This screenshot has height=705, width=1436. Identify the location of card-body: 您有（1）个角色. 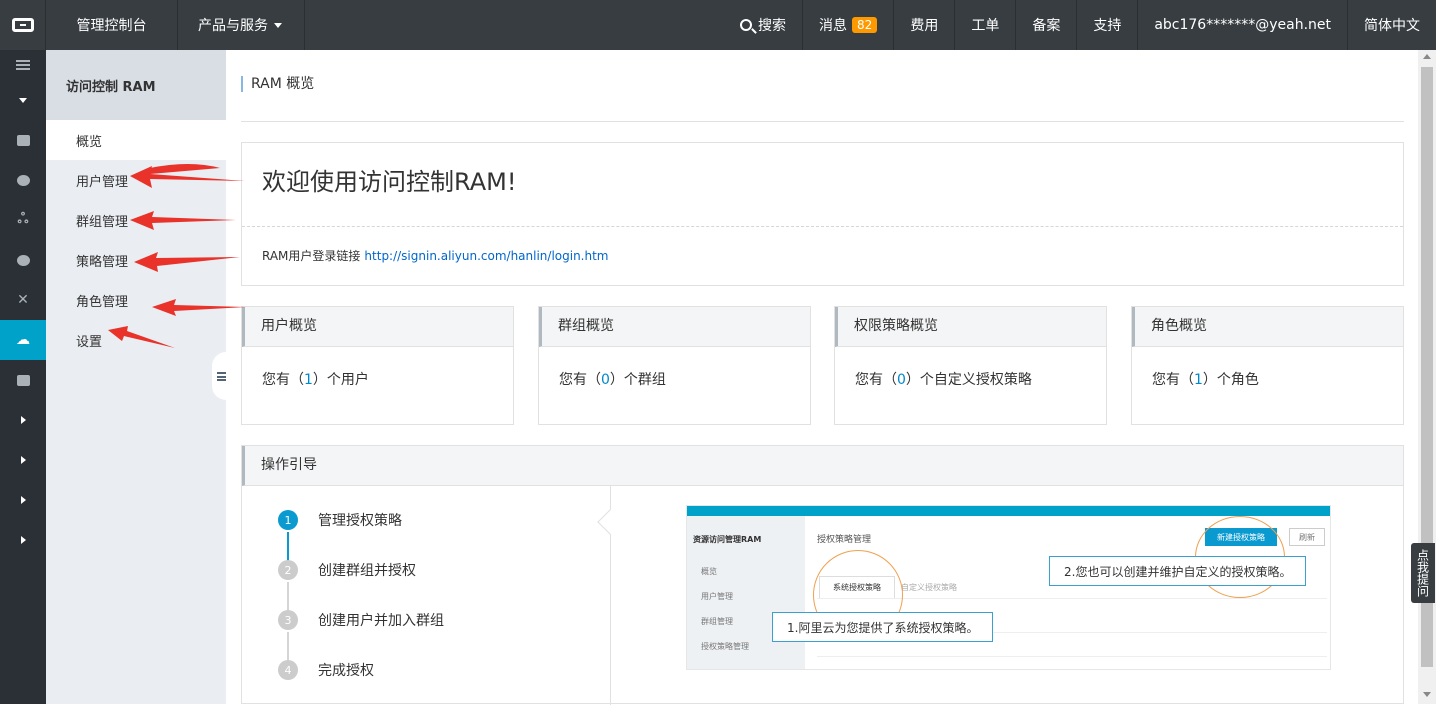
(1267, 368).